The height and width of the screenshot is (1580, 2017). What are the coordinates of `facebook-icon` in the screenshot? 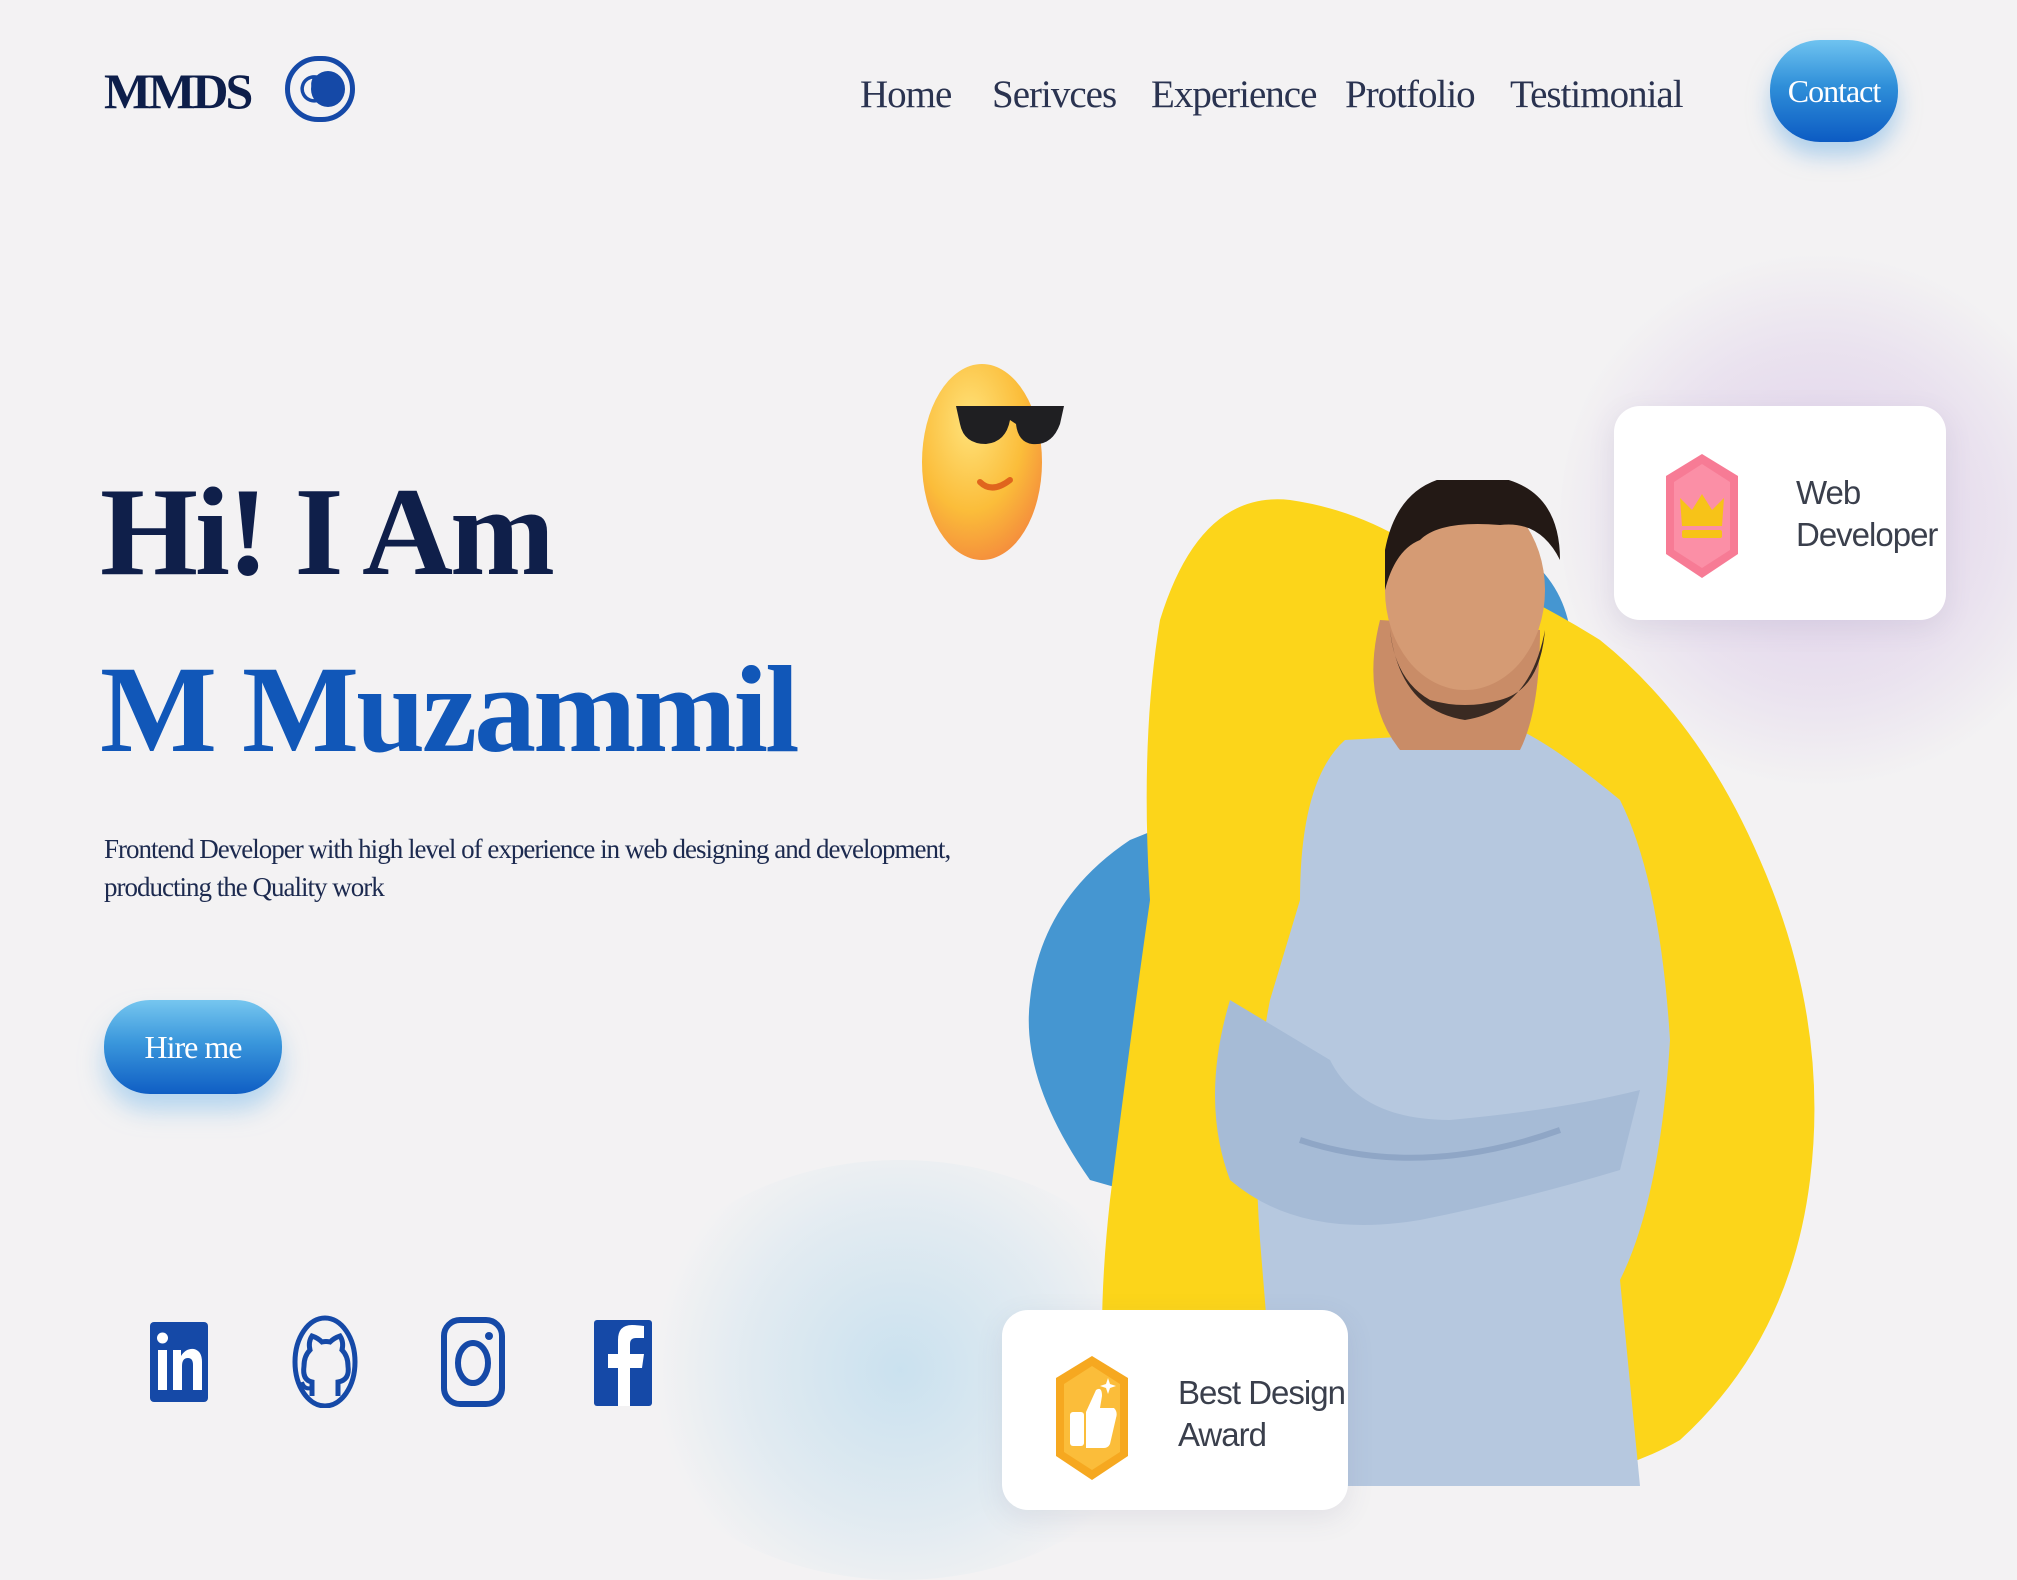 It's located at (623, 1359).